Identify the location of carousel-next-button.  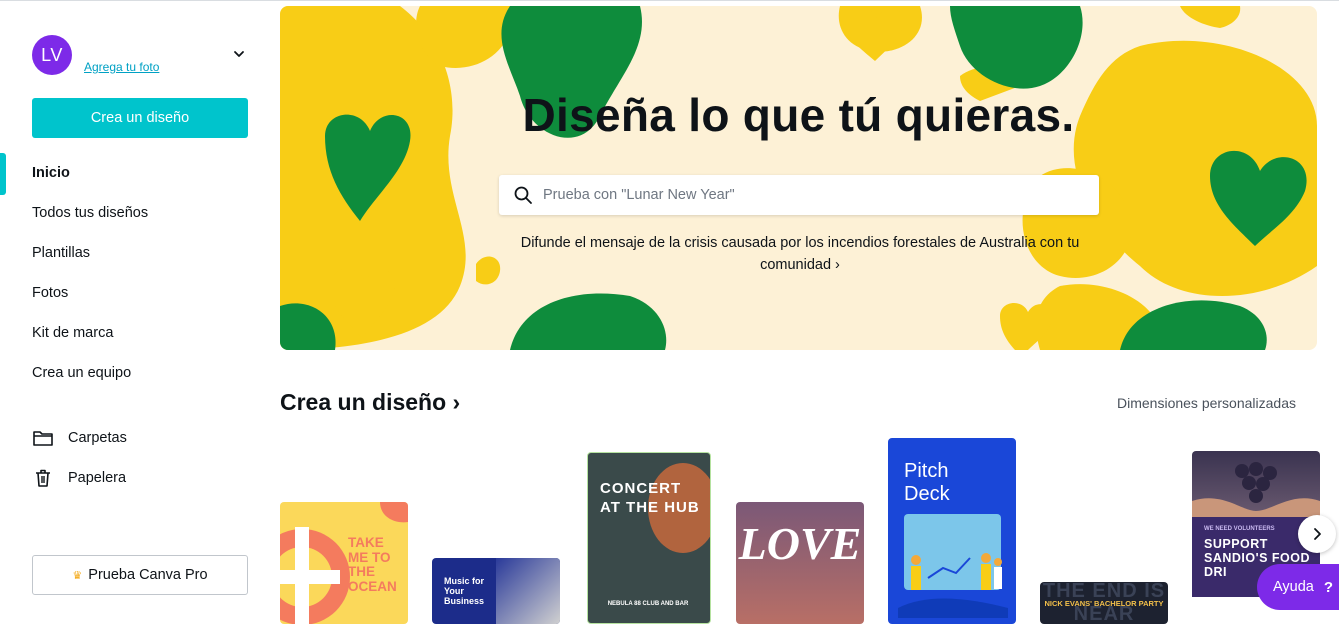
(1317, 534).